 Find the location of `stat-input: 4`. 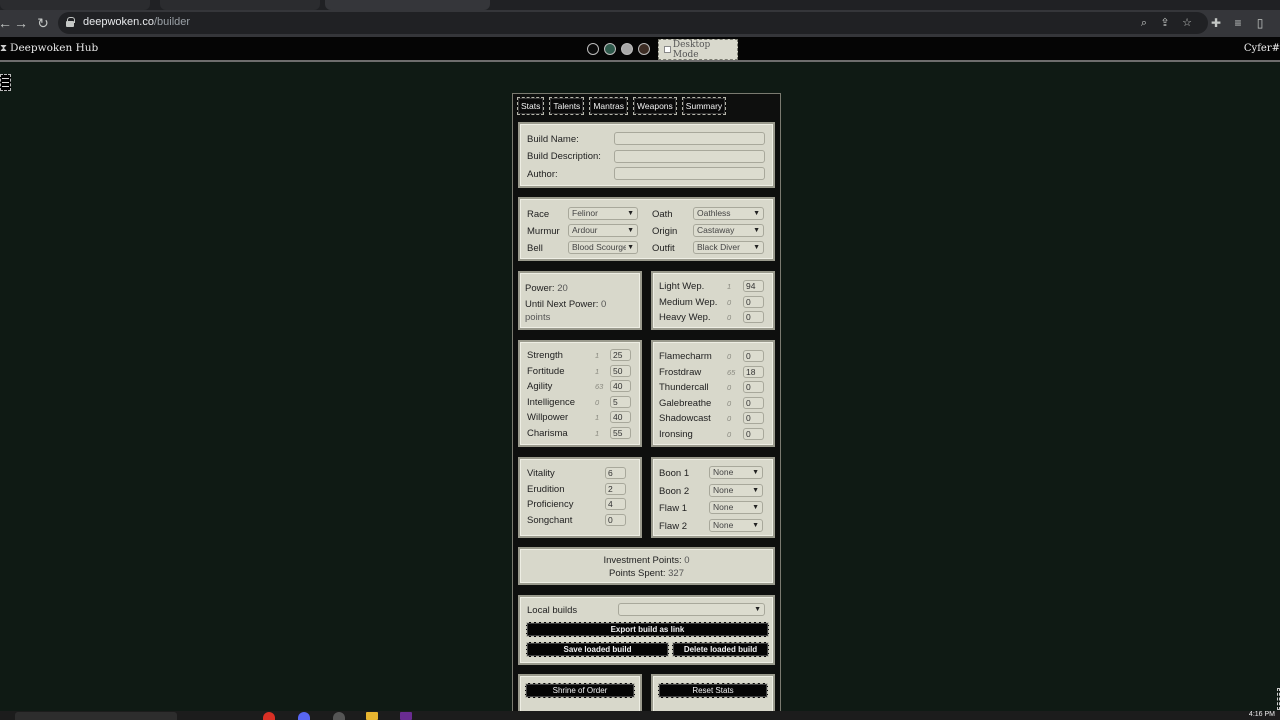

stat-input: 4 is located at coordinates (615, 504).